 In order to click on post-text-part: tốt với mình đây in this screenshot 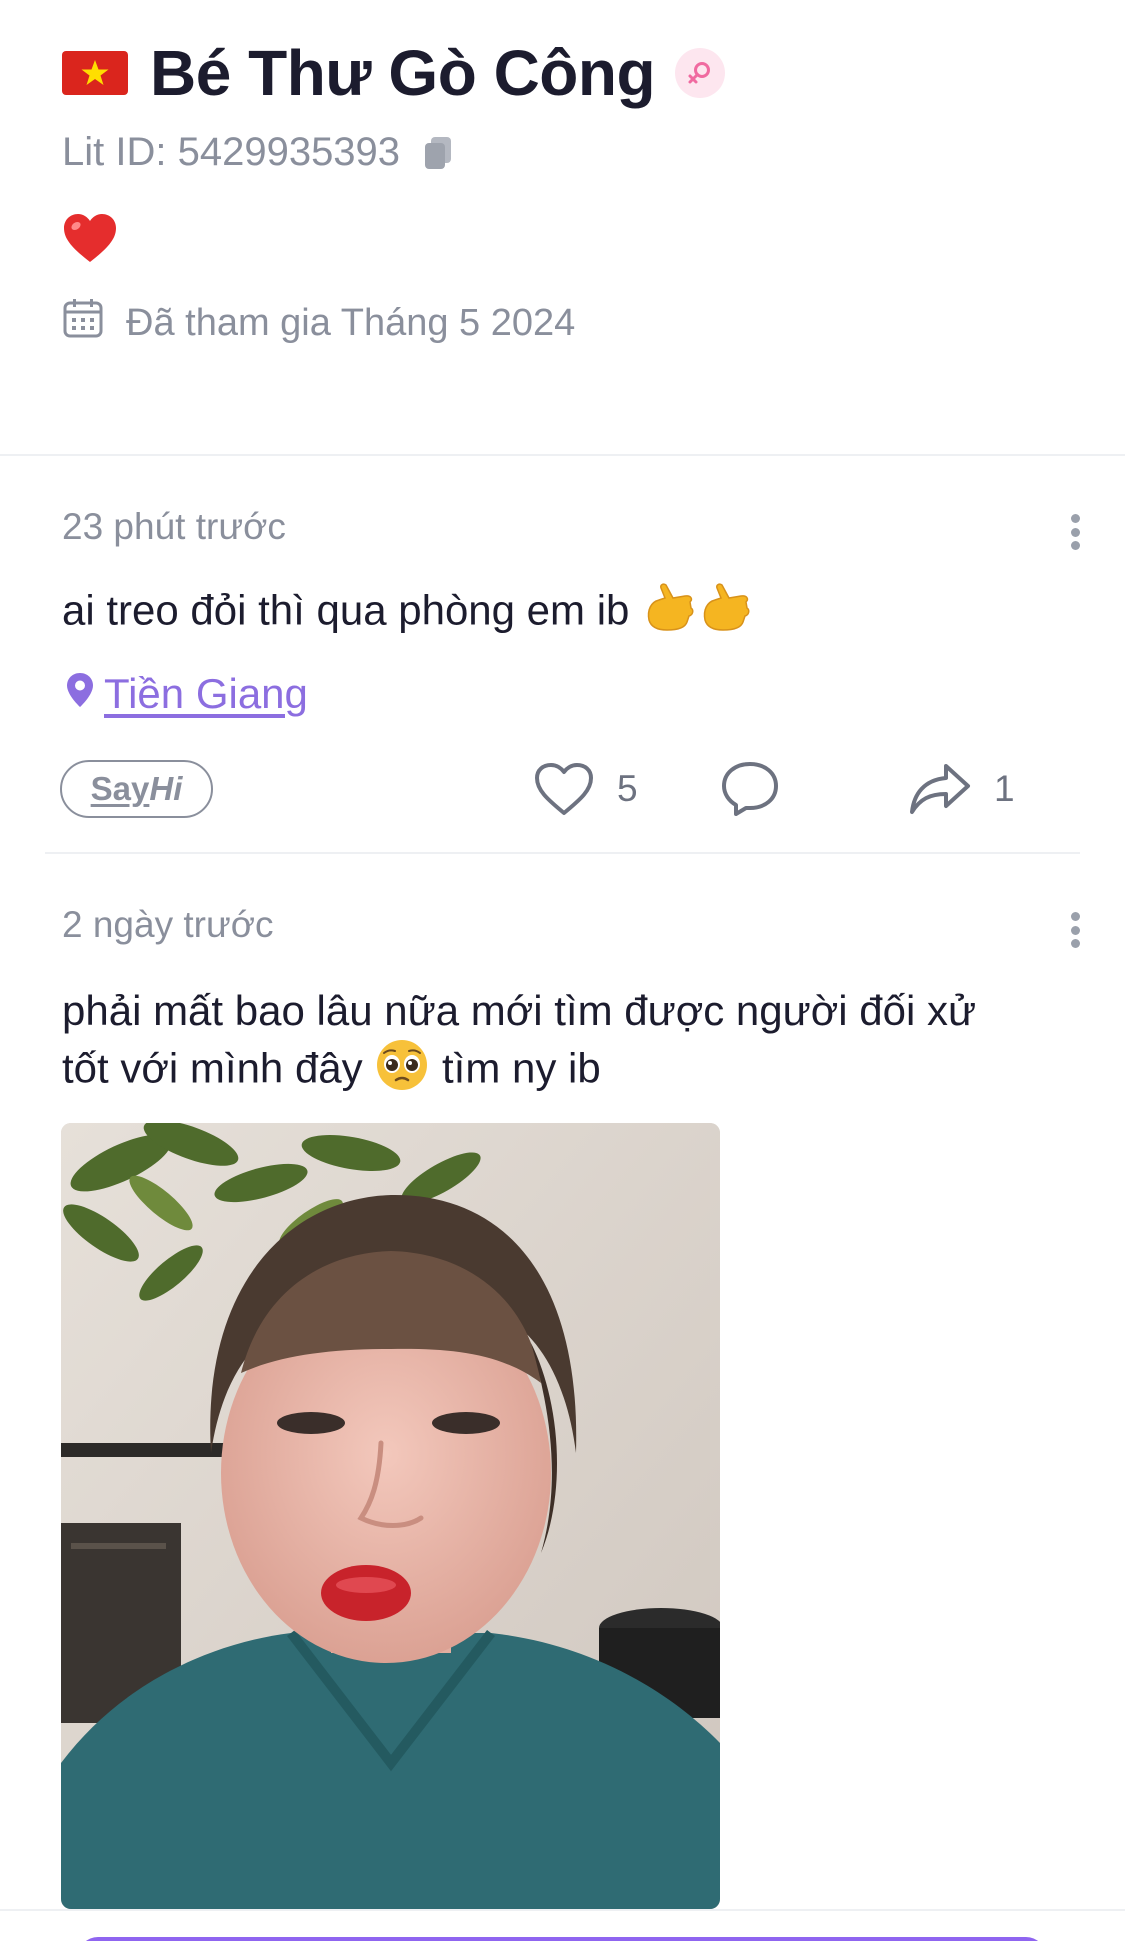, I will do `click(212, 1068)`.